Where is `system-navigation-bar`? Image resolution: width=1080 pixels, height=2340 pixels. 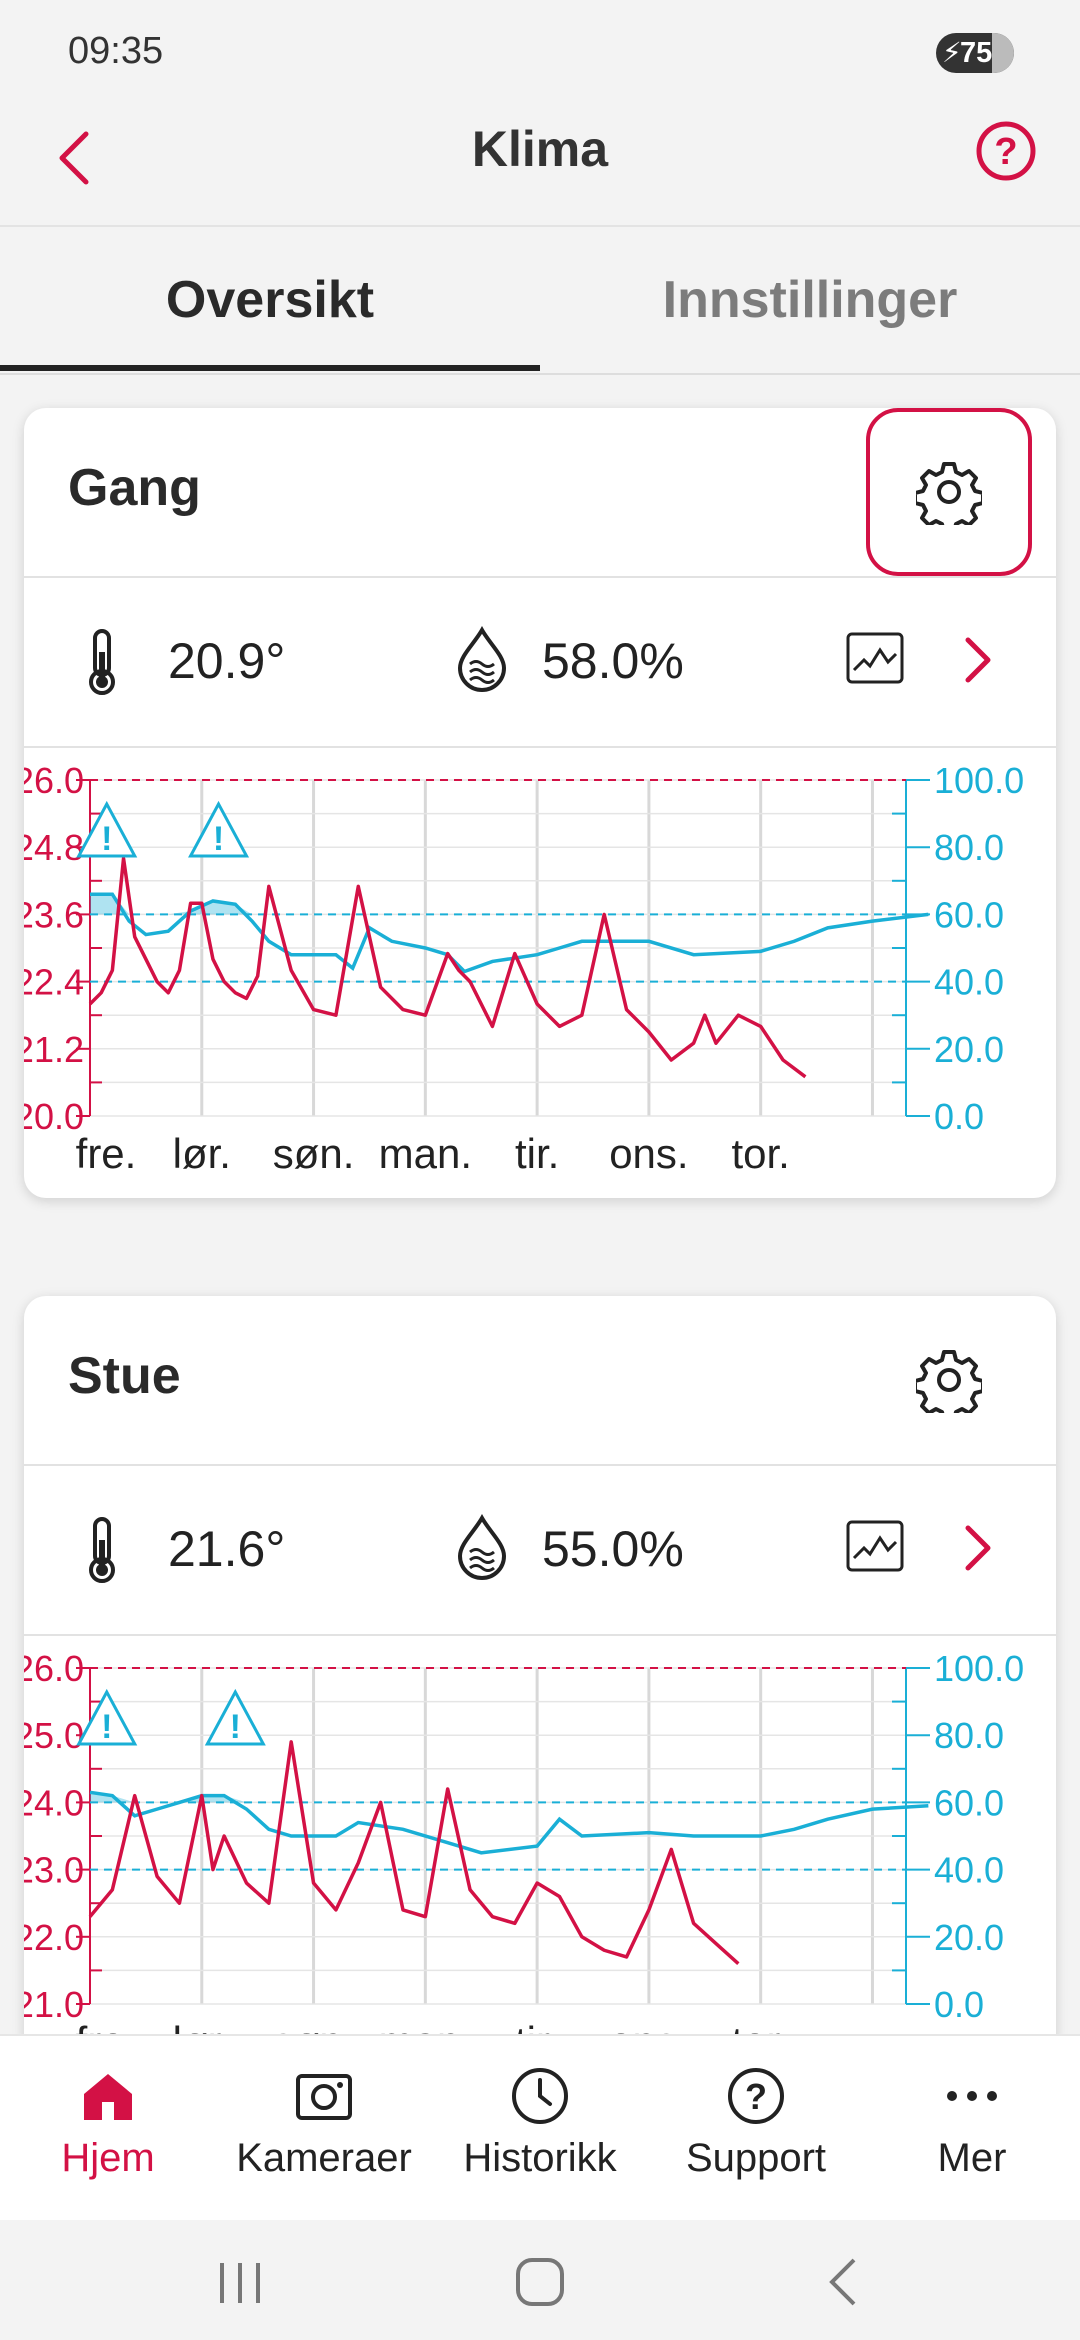
system-navigation-bar is located at coordinates (540, 2280).